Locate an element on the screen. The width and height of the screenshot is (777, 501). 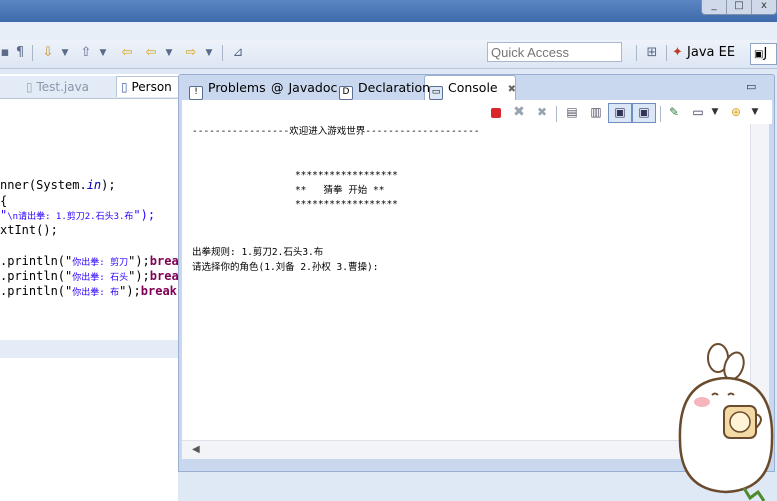
main-toolbar: ▪ ¶ ⇩ ▼ ⇧ ▼ ⇦ ⇦ ▼ ⇨ ▼ ⊿ ⊞ is located at coordinates (388, 54).